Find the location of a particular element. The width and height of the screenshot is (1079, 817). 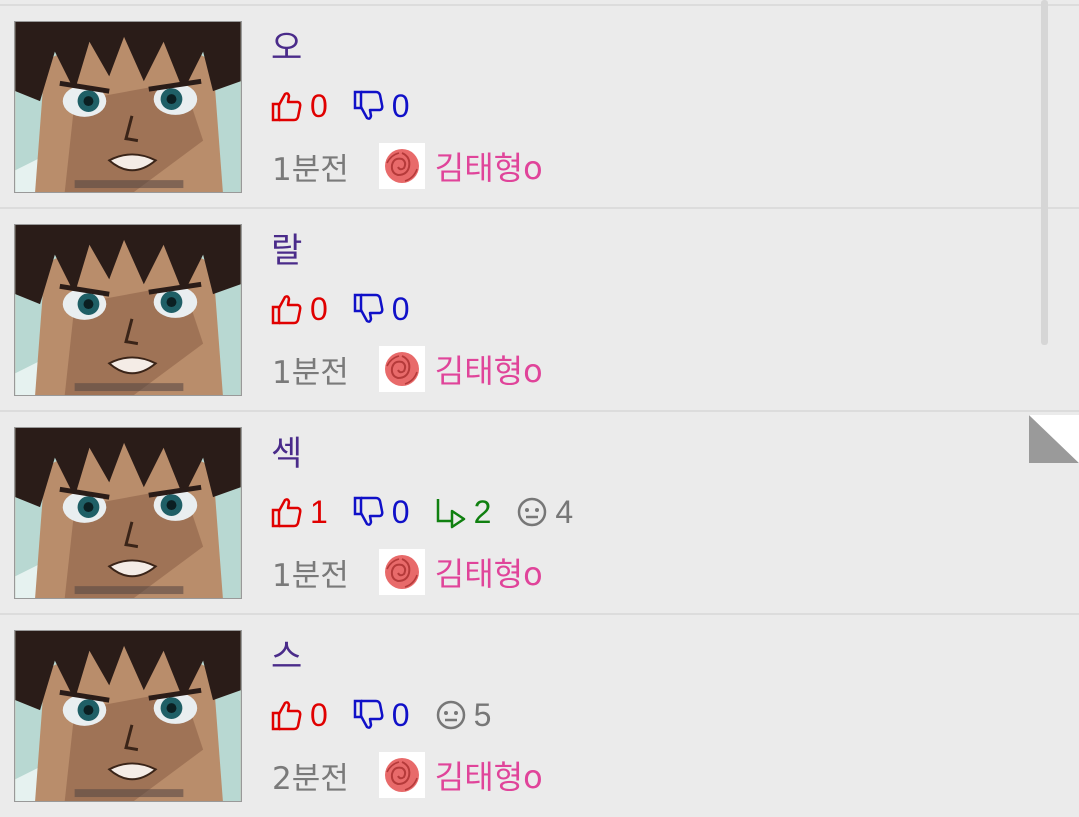

reply-count: 2 is located at coordinates (463, 512).